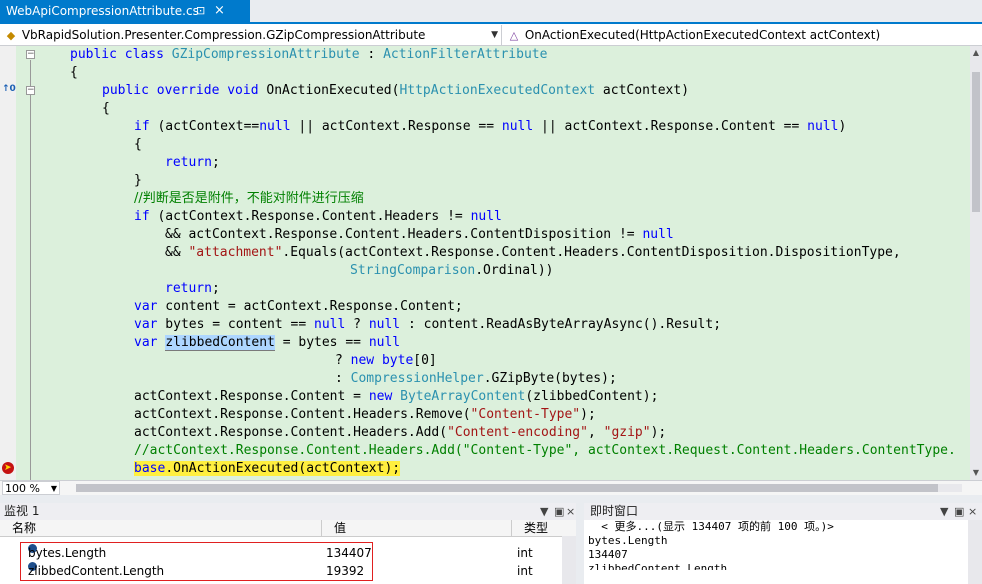  Describe the element at coordinates (386, 360) in the screenshot. I see `code-line-18: ? new byte[0]` at that location.